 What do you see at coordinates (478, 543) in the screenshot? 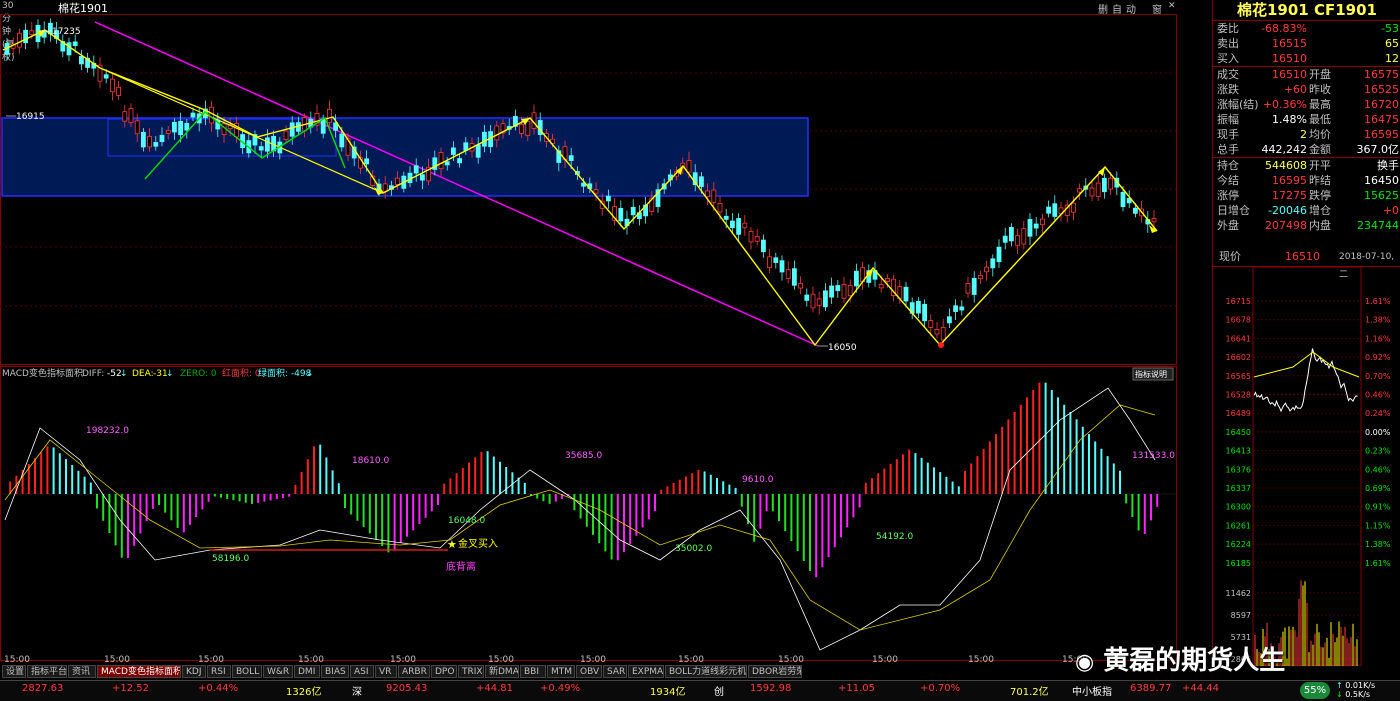
I see `golden-cross-label: 金叉买入` at bounding box center [478, 543].